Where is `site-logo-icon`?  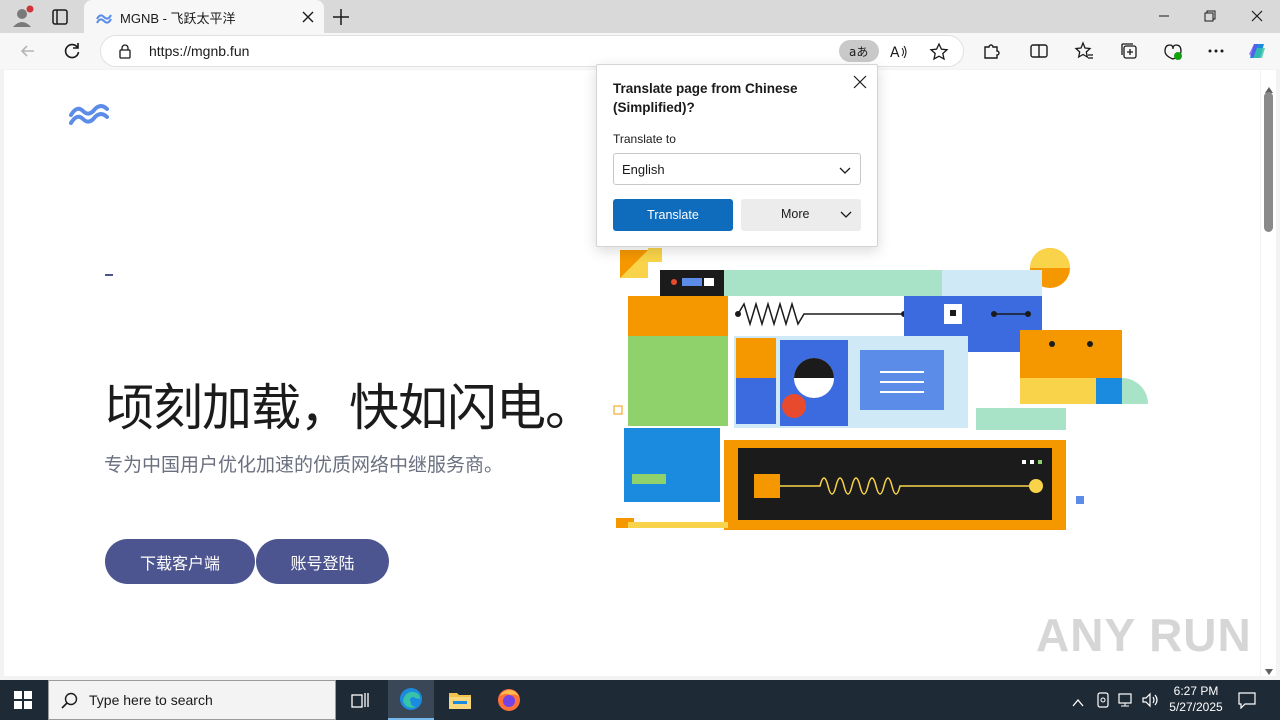 site-logo-icon is located at coordinates (89, 115).